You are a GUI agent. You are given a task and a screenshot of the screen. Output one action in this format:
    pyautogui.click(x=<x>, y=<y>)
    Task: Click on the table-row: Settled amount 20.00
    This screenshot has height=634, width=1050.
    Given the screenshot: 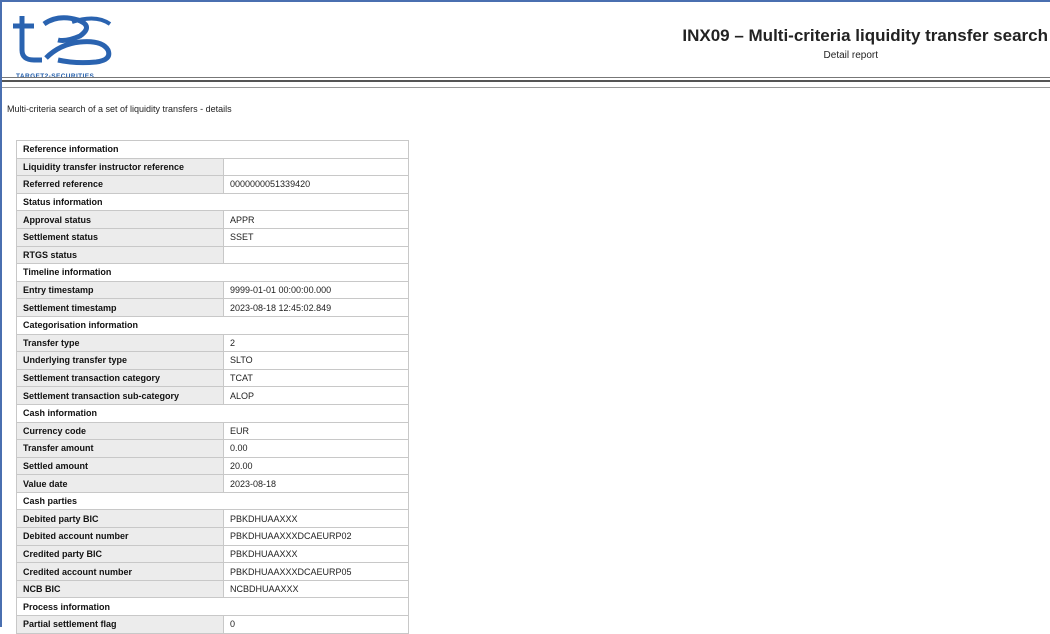 What is the action you would take?
    pyautogui.click(x=212, y=466)
    